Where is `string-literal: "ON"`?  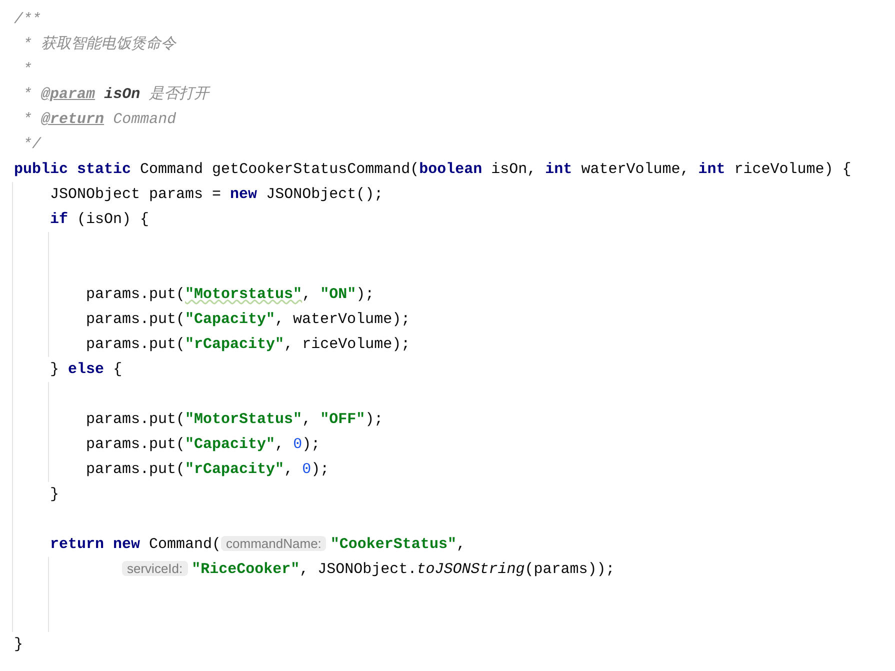
string-literal: "ON" is located at coordinates (338, 294).